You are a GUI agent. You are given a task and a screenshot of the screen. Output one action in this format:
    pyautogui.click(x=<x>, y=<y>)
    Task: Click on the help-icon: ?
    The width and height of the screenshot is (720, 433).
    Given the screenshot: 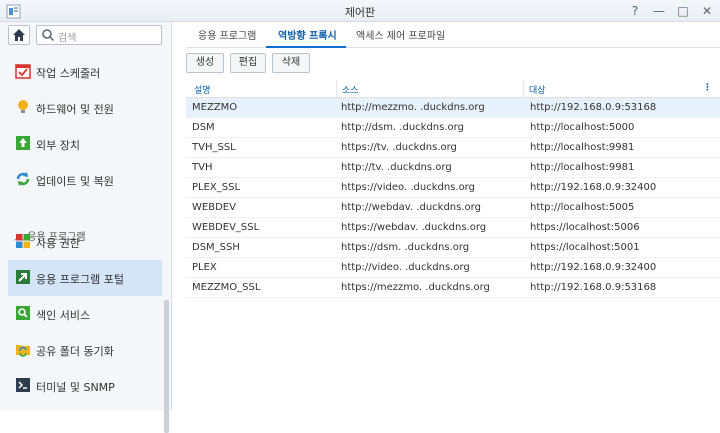 What is the action you would take?
    pyautogui.click(x=635, y=11)
    